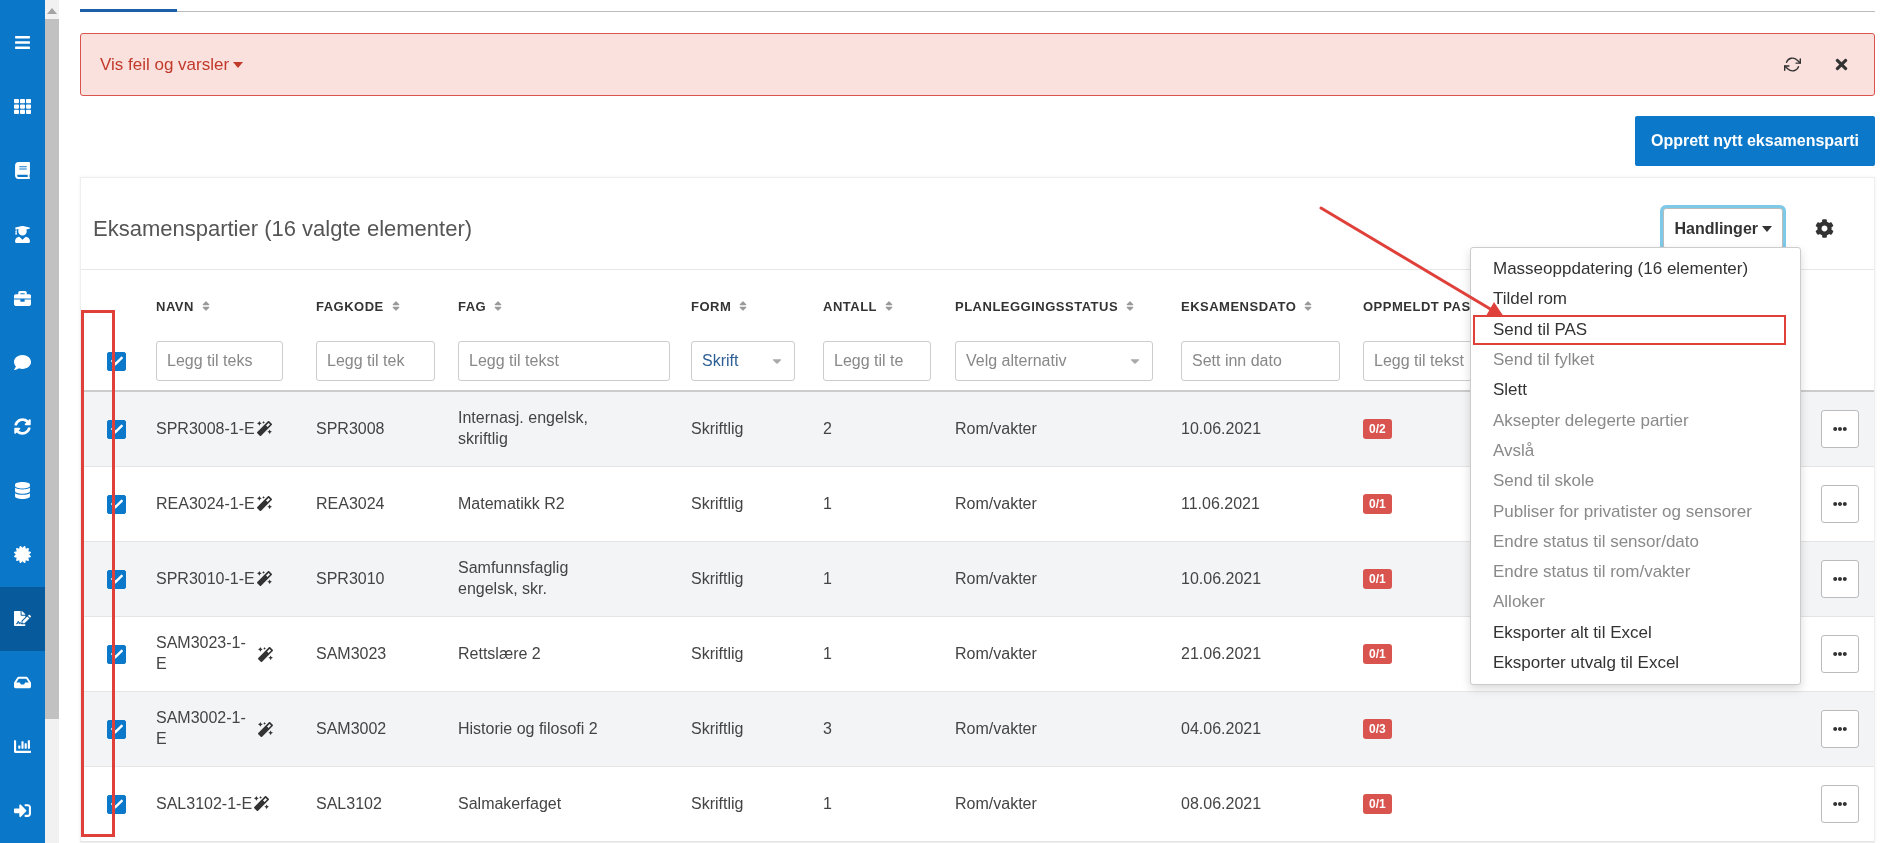  Describe the element at coordinates (283, 228) in the screenshot. I see `card-title: Eksamenspartier (16 valgte elementer)` at that location.